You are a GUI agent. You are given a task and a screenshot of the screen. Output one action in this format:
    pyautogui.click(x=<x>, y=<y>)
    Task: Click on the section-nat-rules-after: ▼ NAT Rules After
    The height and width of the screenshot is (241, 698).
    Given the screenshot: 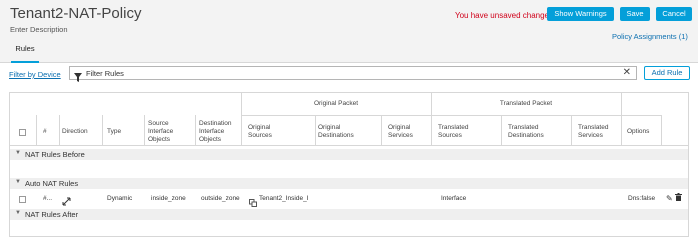 What is the action you would take?
    pyautogui.click(x=349, y=214)
    